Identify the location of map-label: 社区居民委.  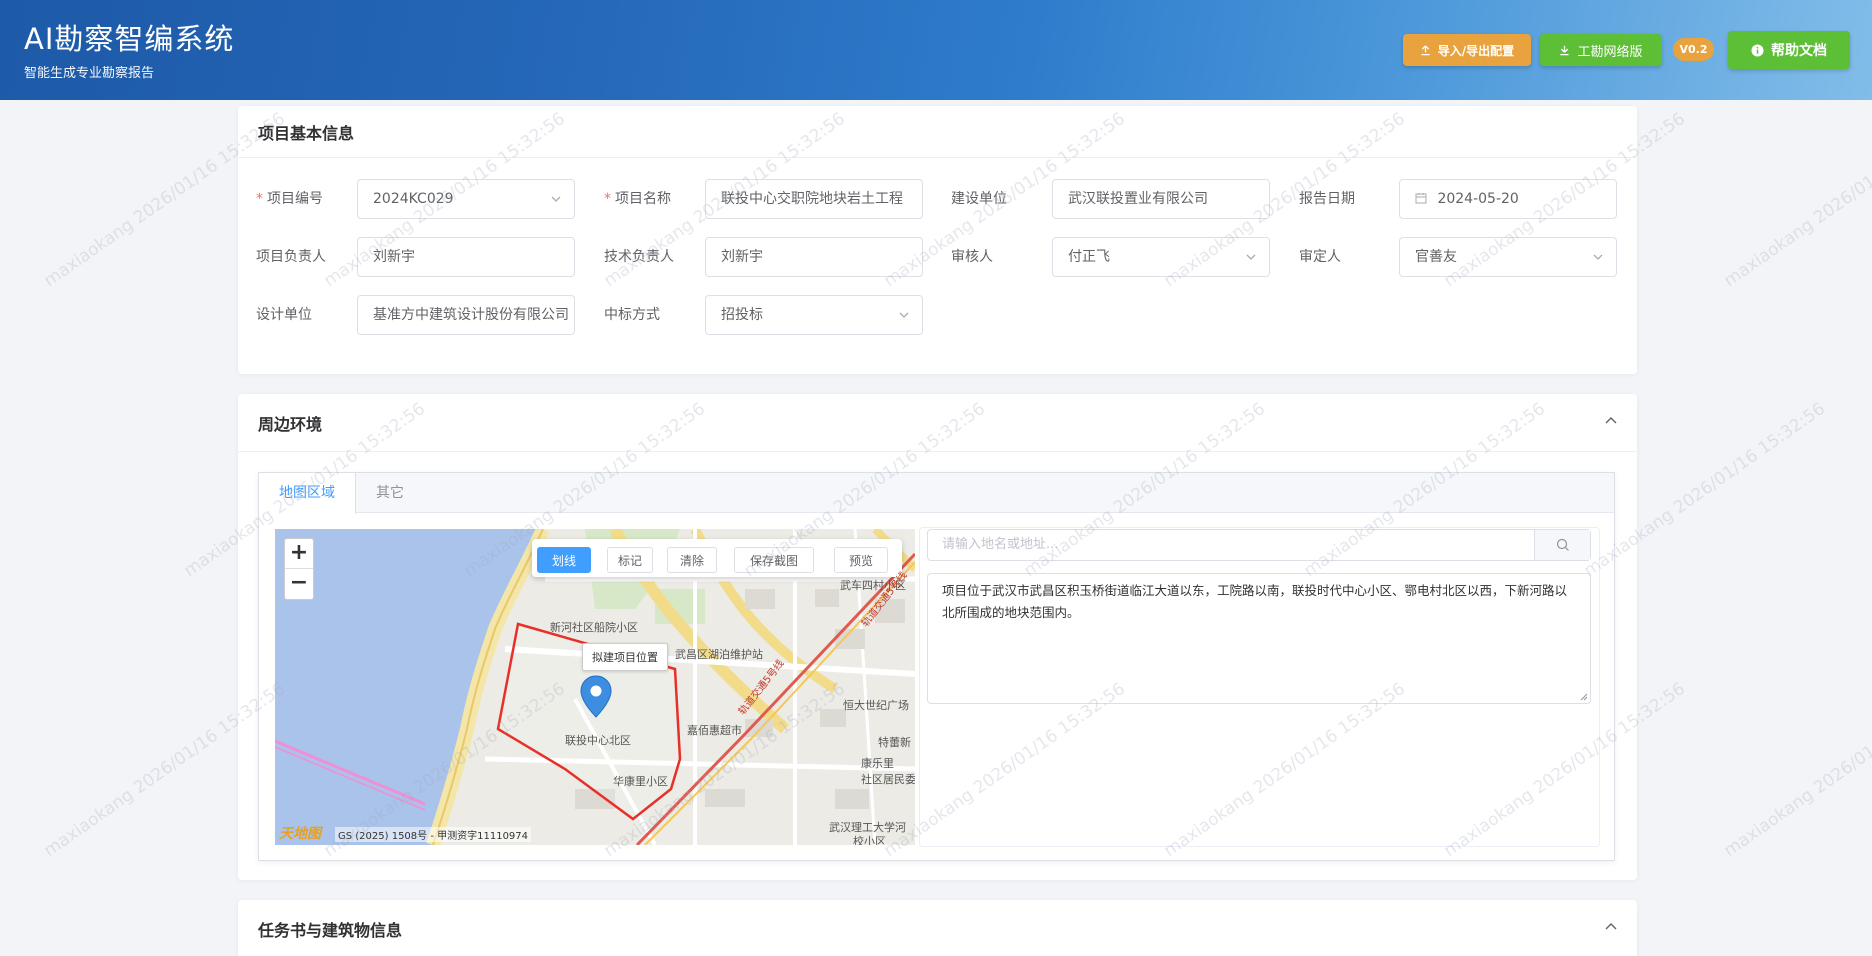
(888, 779).